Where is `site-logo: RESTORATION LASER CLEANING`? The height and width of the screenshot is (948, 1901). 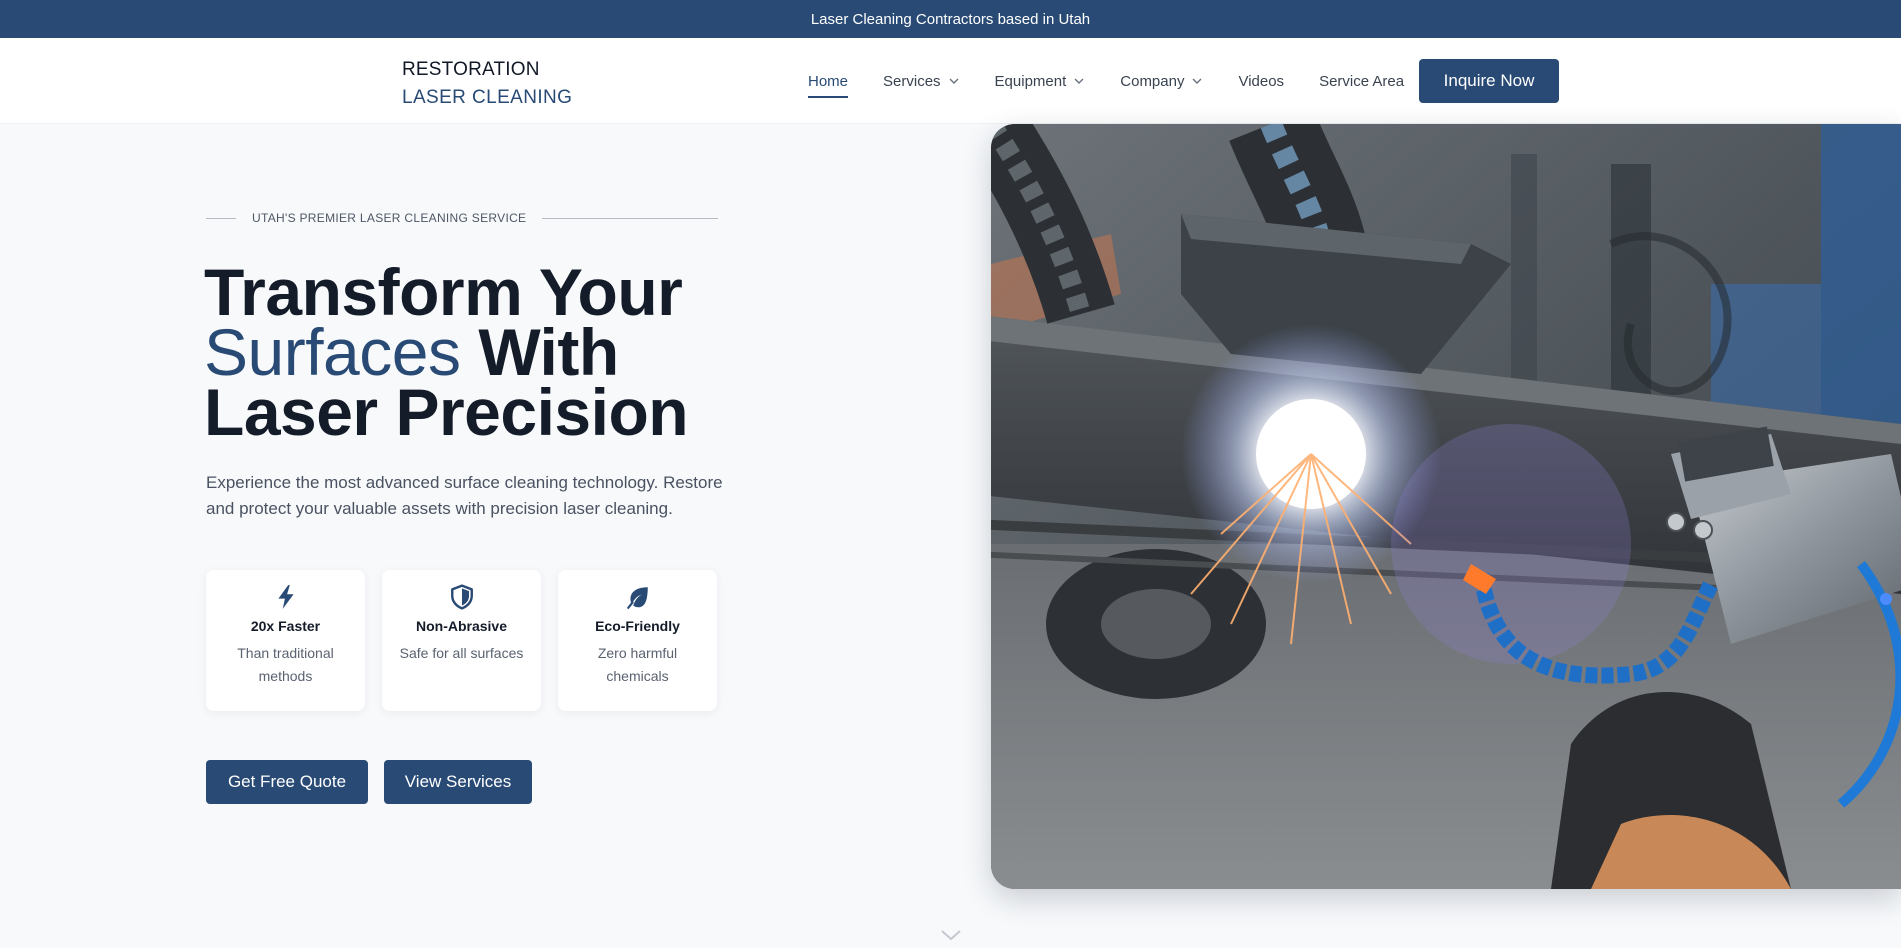 site-logo: RESTORATION LASER CLEANING is located at coordinates (487, 84).